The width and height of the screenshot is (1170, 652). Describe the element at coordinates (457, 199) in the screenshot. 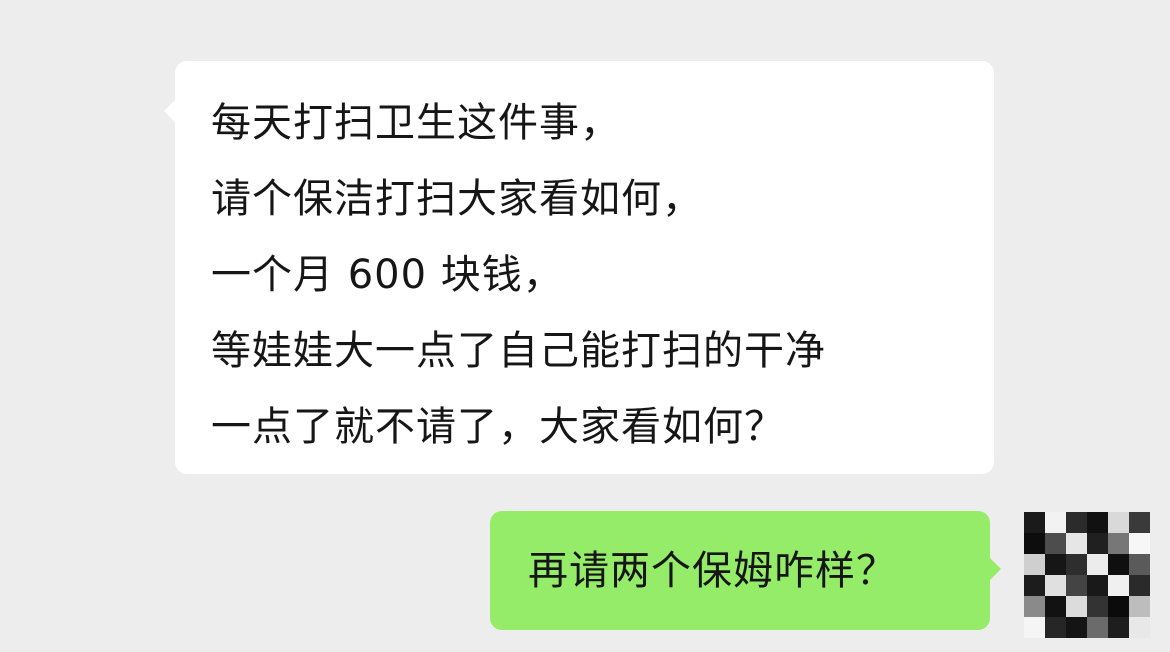

I see `incoming-message-line: 请个保洁打扫大家看如何，` at that location.